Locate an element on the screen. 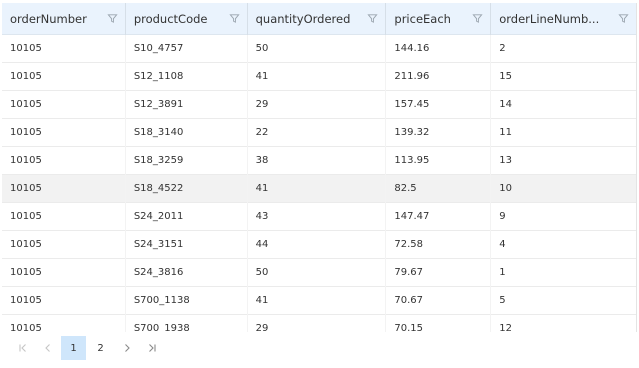 The image size is (639, 368). table-cell: 2 is located at coordinates (502, 48).